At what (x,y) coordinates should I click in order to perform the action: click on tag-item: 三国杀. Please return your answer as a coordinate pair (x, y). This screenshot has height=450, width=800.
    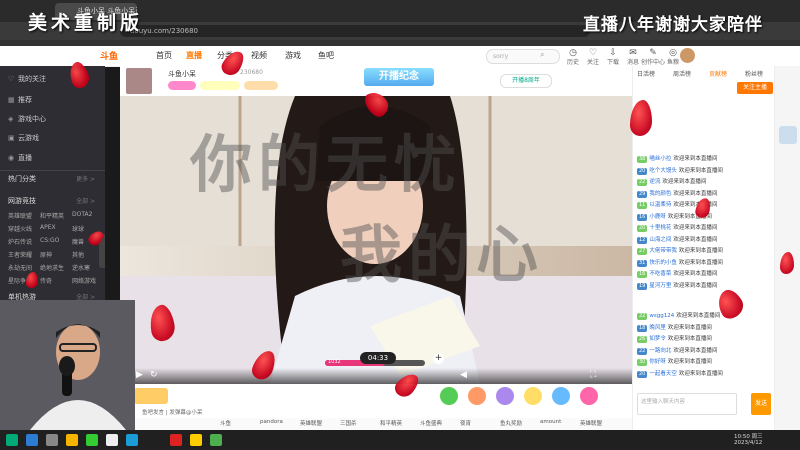
    Looking at the image, I should click on (348, 423).